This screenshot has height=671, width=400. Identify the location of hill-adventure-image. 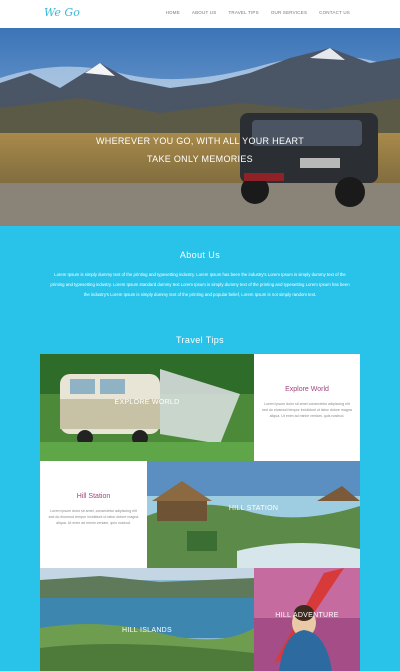
(307, 619).